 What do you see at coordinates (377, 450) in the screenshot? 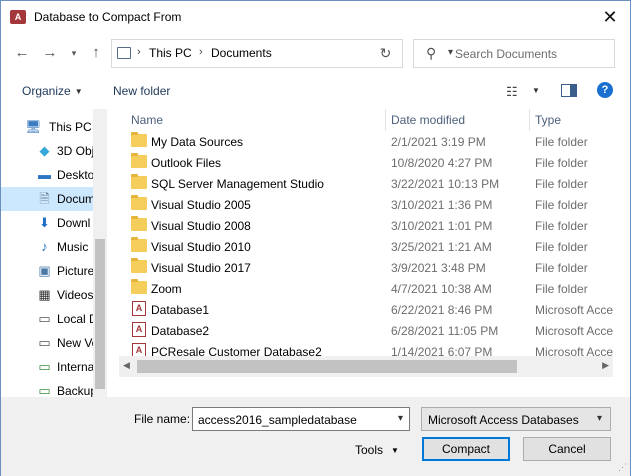
I see `tools-menu-button: Tools ▼` at bounding box center [377, 450].